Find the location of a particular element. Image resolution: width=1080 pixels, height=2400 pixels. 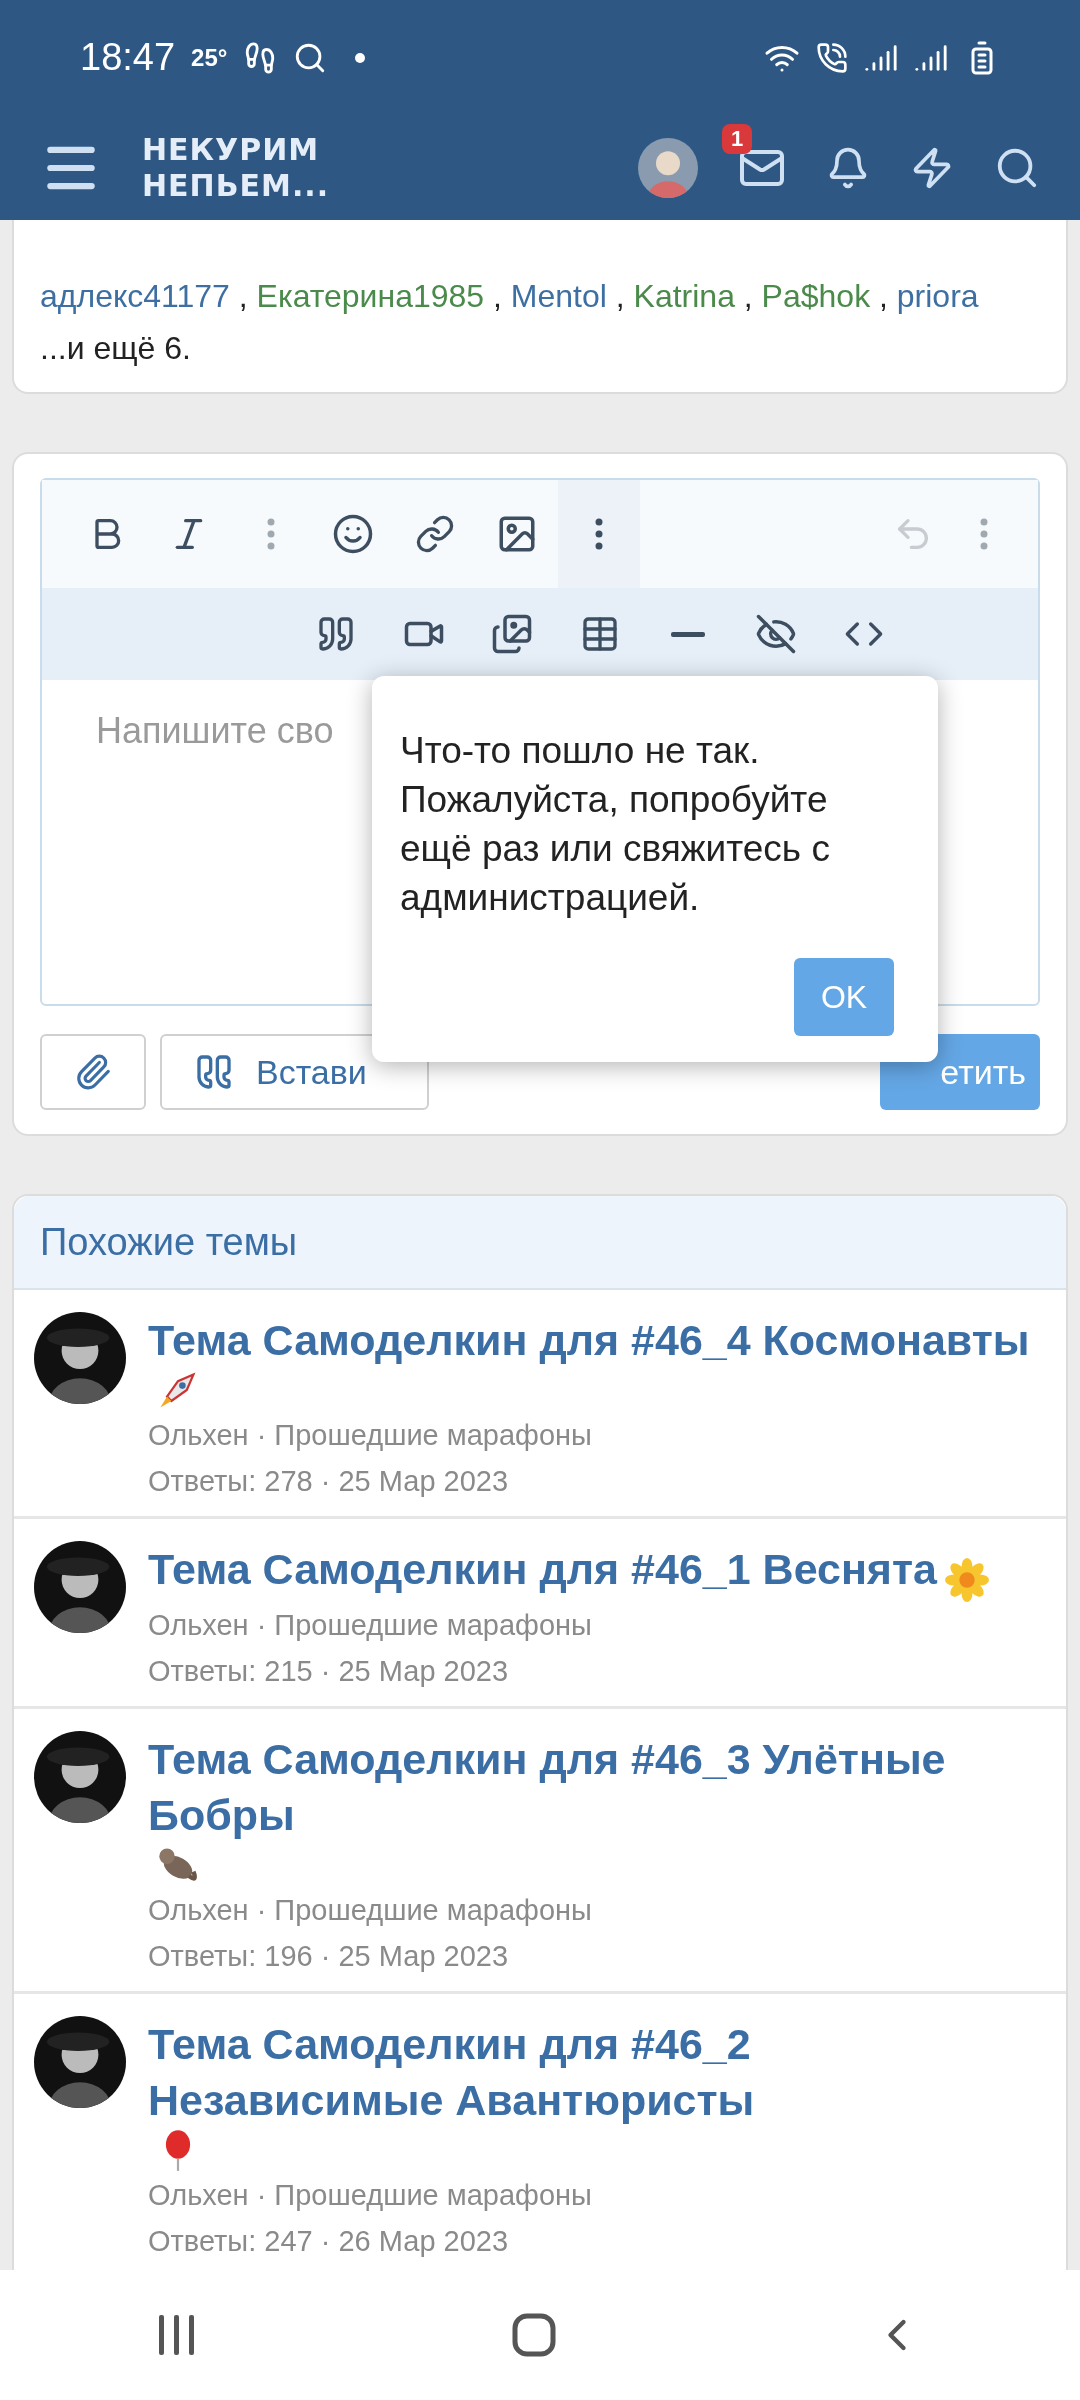

link-icon is located at coordinates (435, 534).